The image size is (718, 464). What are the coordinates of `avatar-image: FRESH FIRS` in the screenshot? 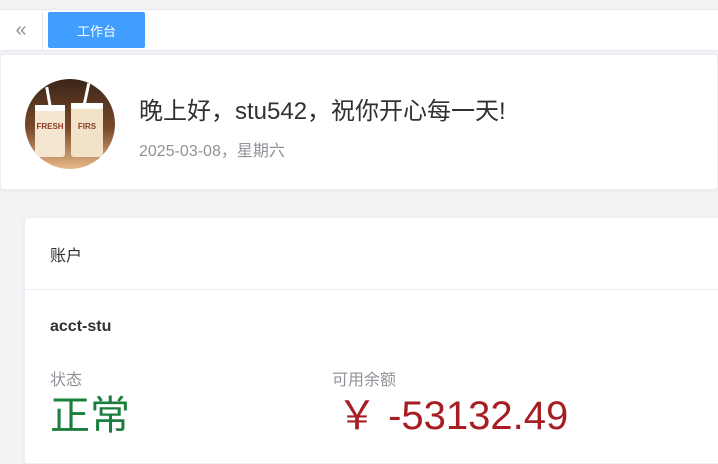 It's located at (70, 124).